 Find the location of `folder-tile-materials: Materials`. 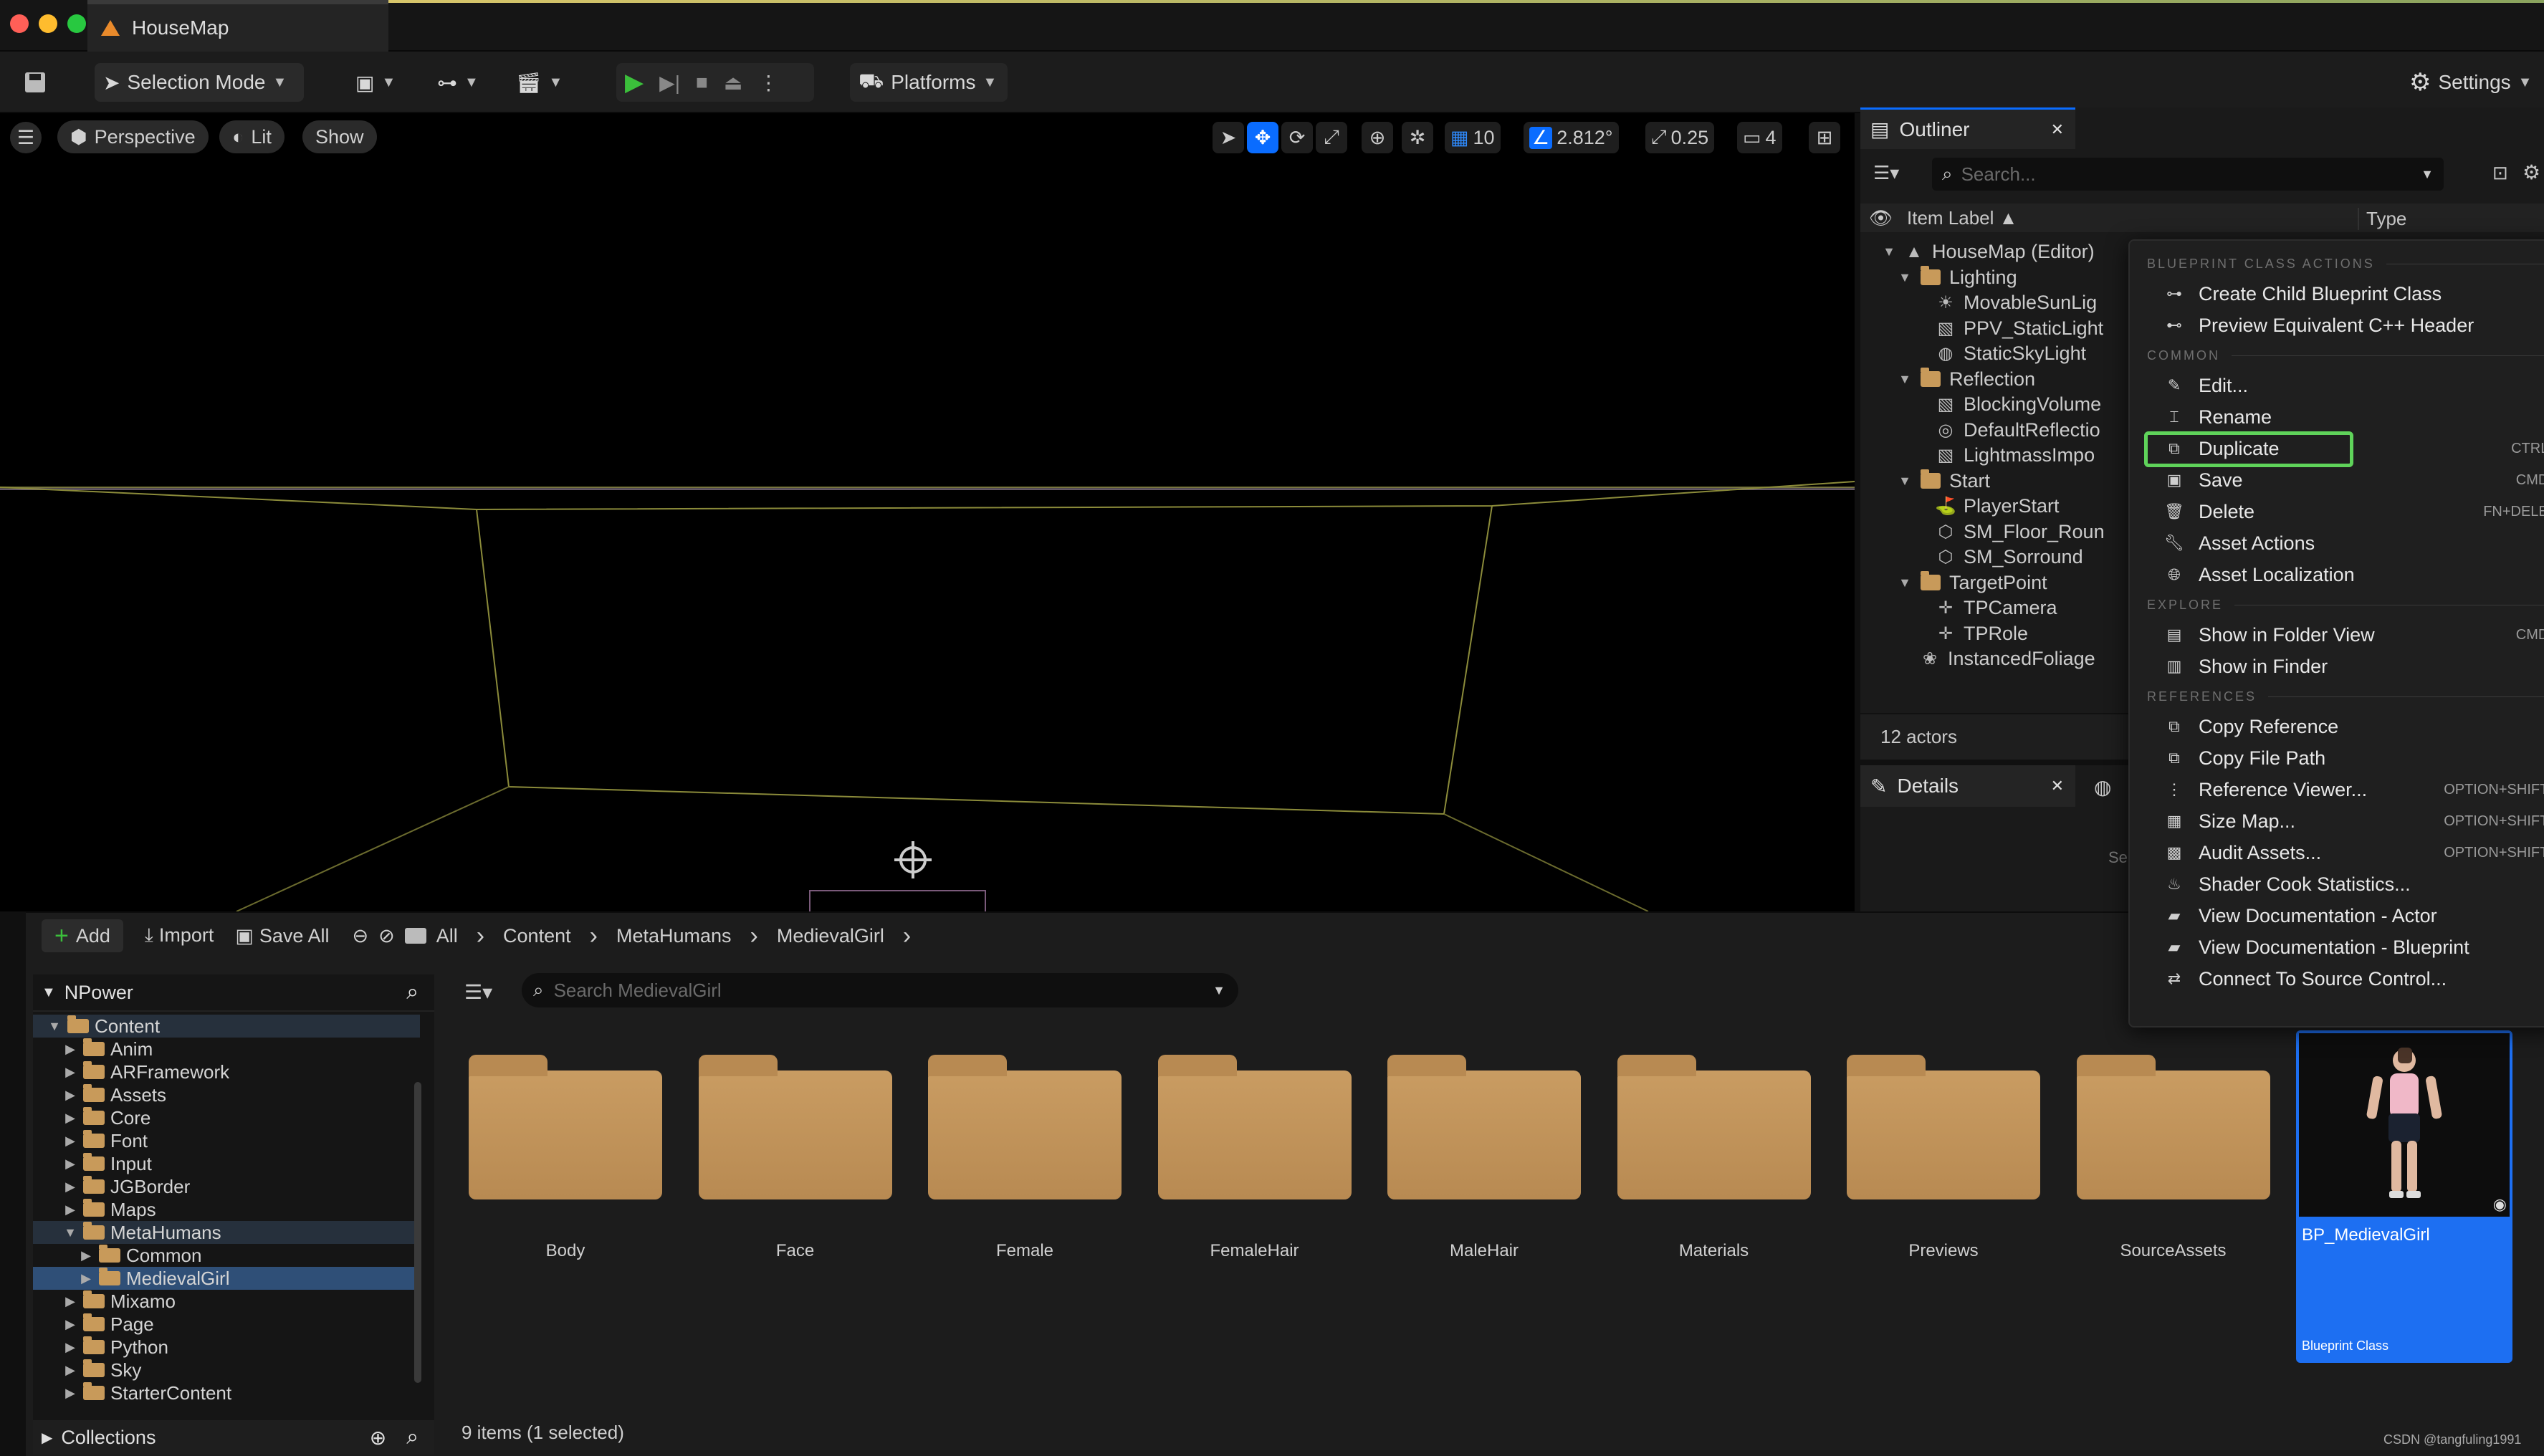

folder-tile-materials: Materials is located at coordinates (1714, 1151).